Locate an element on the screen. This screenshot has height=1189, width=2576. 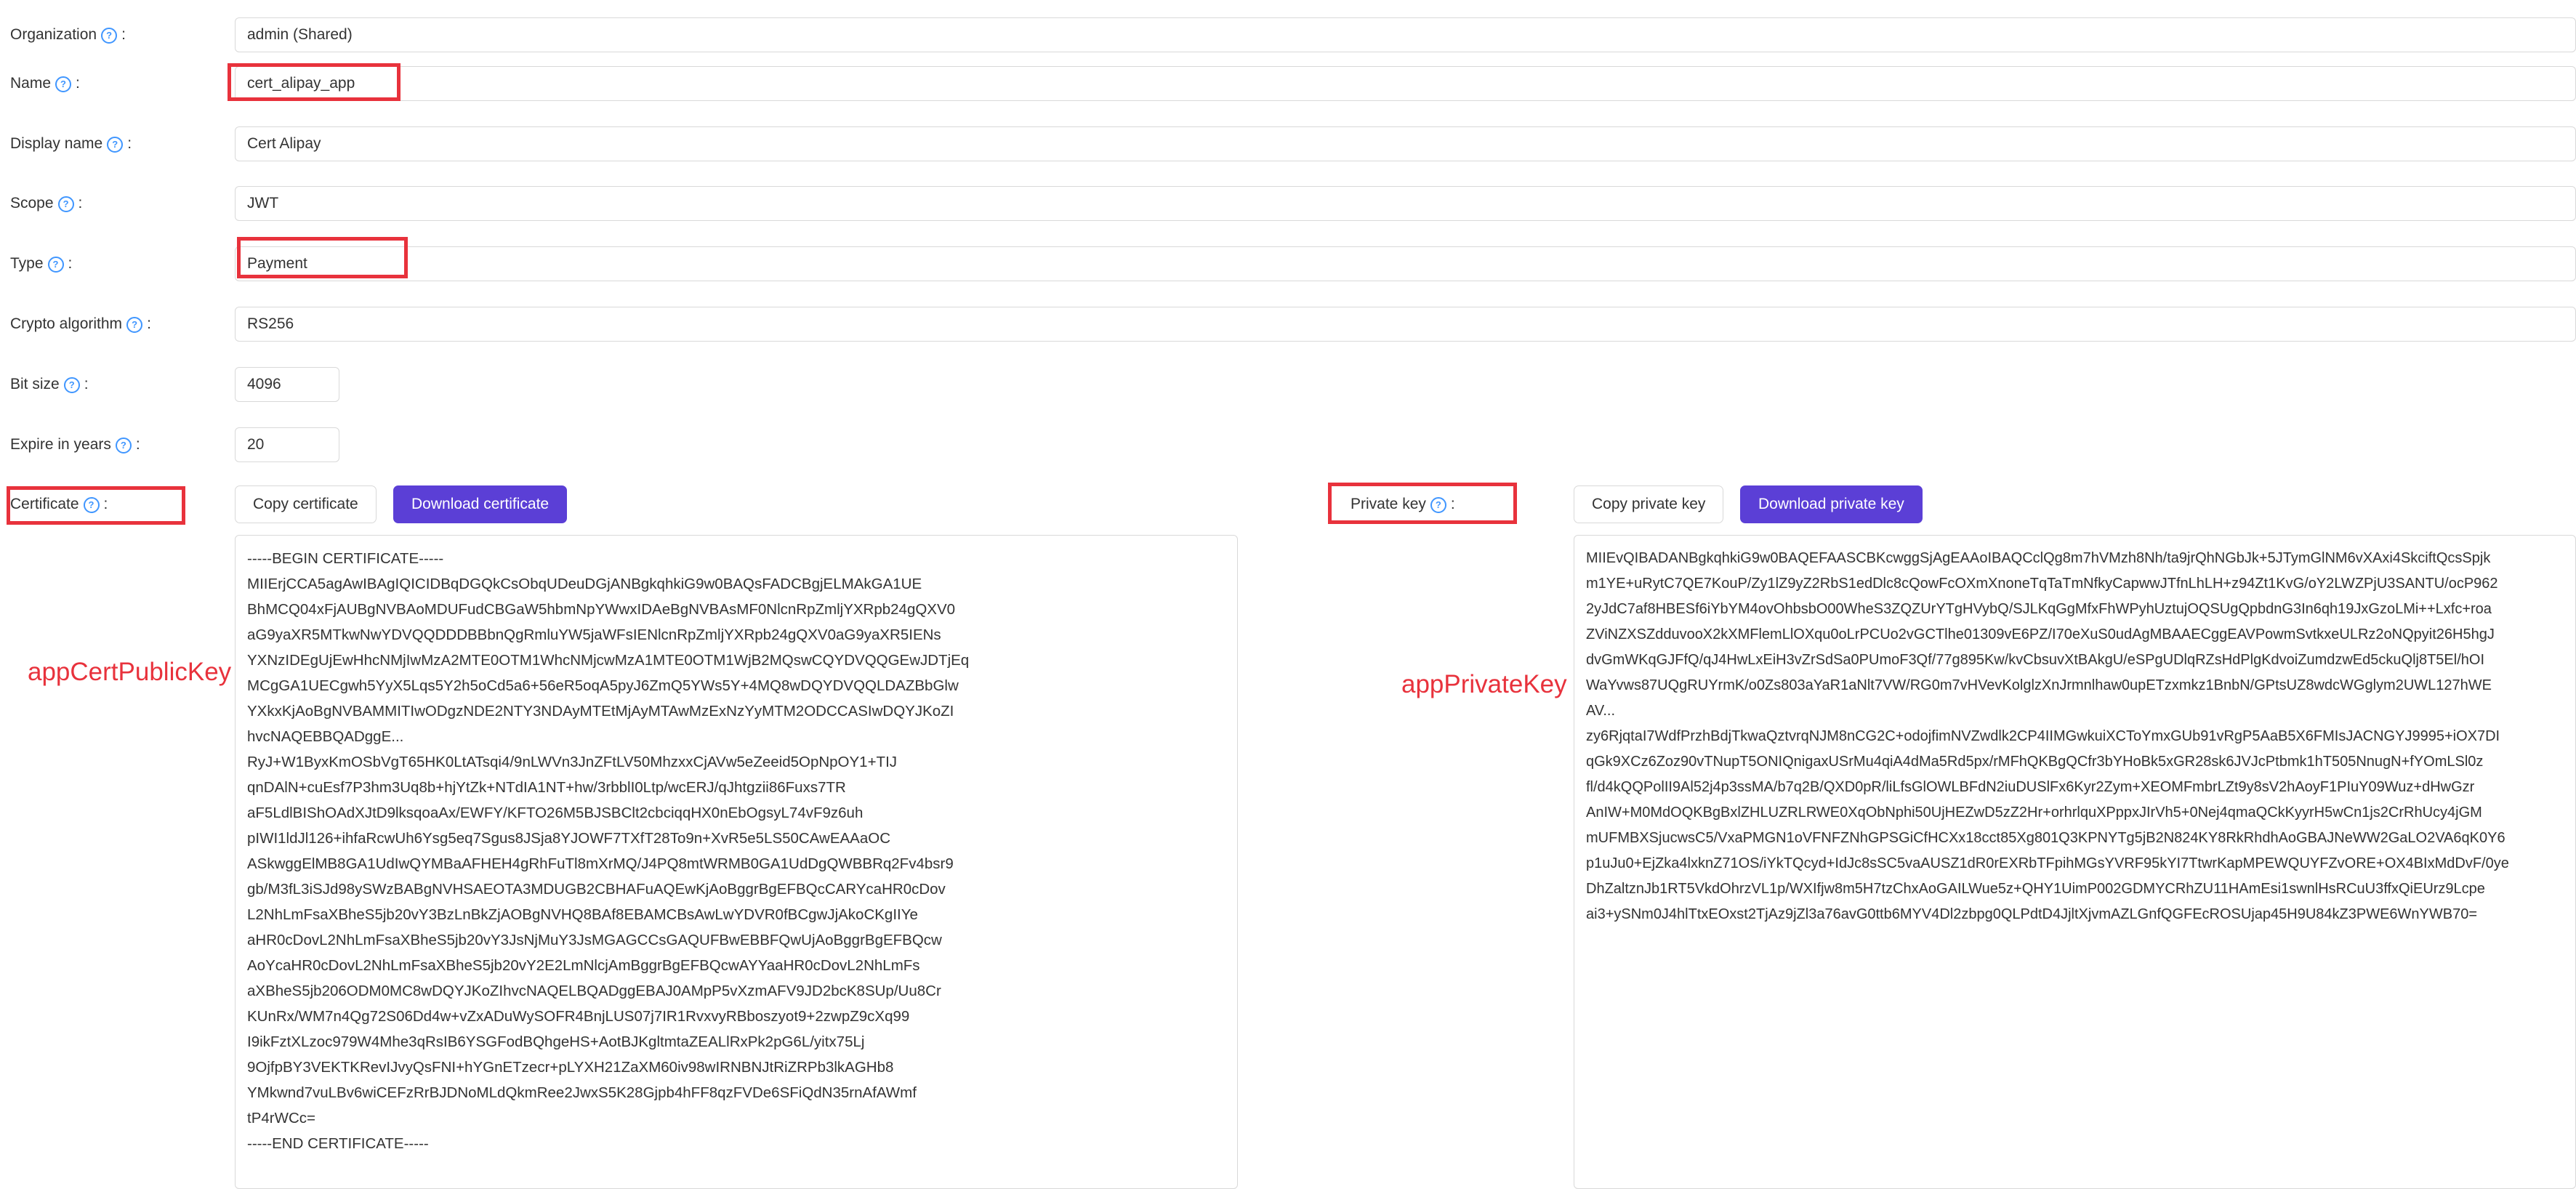
download-certificate-button: Download certificate is located at coordinates (480, 504).